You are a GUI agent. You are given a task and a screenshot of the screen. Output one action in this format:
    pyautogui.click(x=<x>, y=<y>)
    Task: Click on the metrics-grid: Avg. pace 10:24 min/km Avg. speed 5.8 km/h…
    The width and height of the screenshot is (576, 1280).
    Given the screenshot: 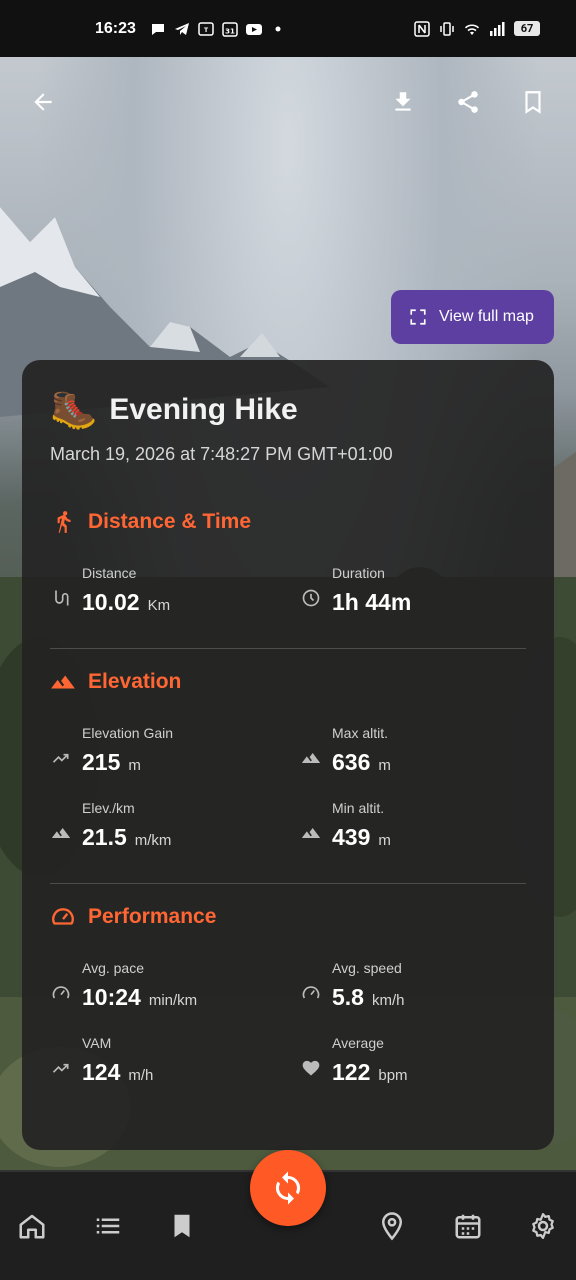 What is the action you would take?
    pyautogui.click(x=288, y=1023)
    